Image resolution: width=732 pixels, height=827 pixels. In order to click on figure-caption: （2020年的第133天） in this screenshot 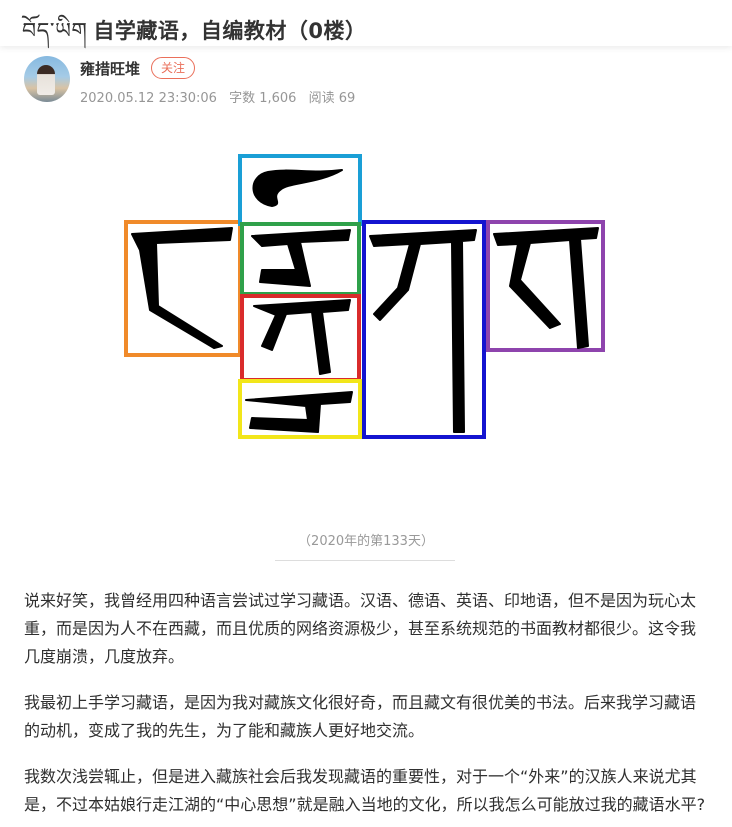, I will do `click(366, 541)`.